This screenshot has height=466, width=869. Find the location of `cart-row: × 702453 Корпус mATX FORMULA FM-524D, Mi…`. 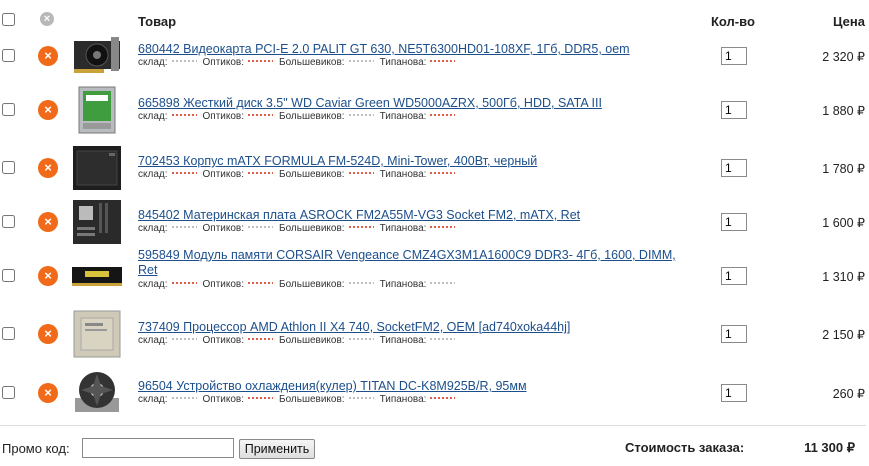

cart-row: × 702453 Корпус mATX FORMULA FM-524D, Mi… is located at coordinates (434, 168).